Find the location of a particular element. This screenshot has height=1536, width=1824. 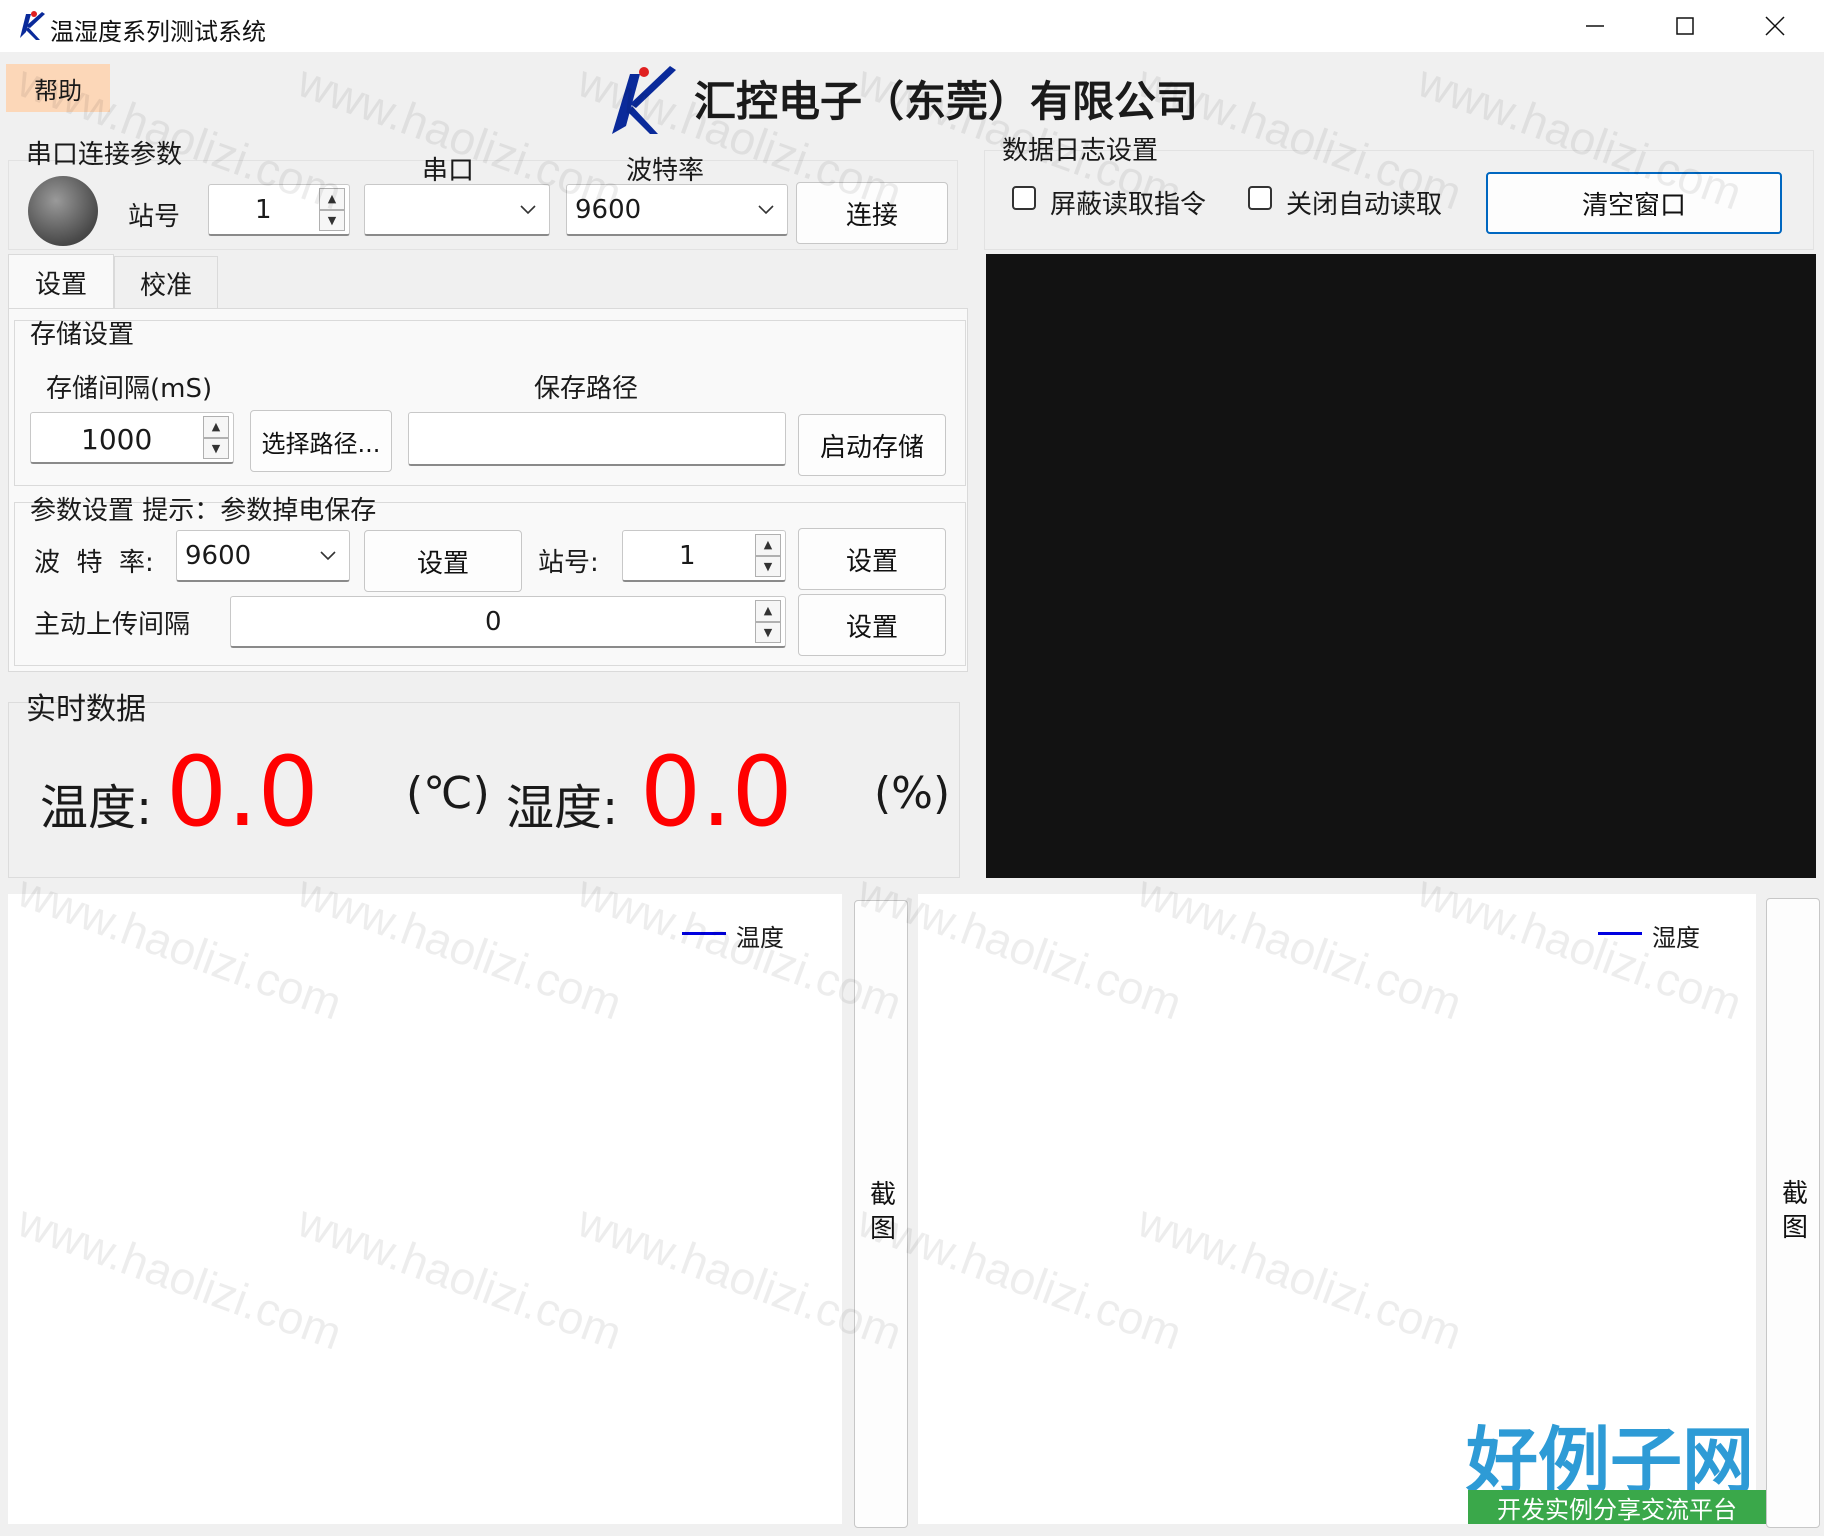

temperature-label: 温度: is located at coordinates (96, 808).